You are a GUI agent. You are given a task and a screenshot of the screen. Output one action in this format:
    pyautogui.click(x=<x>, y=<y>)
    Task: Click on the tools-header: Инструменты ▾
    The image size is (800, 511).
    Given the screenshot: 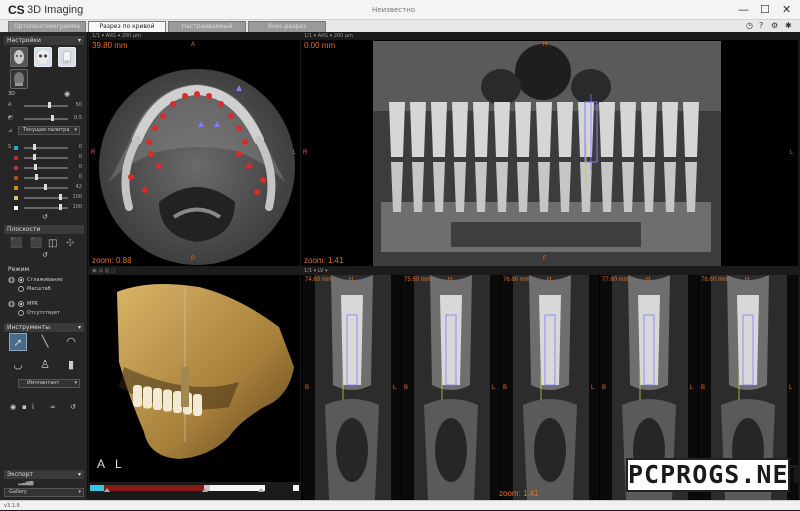 What is the action you would take?
    pyautogui.click(x=44, y=327)
    